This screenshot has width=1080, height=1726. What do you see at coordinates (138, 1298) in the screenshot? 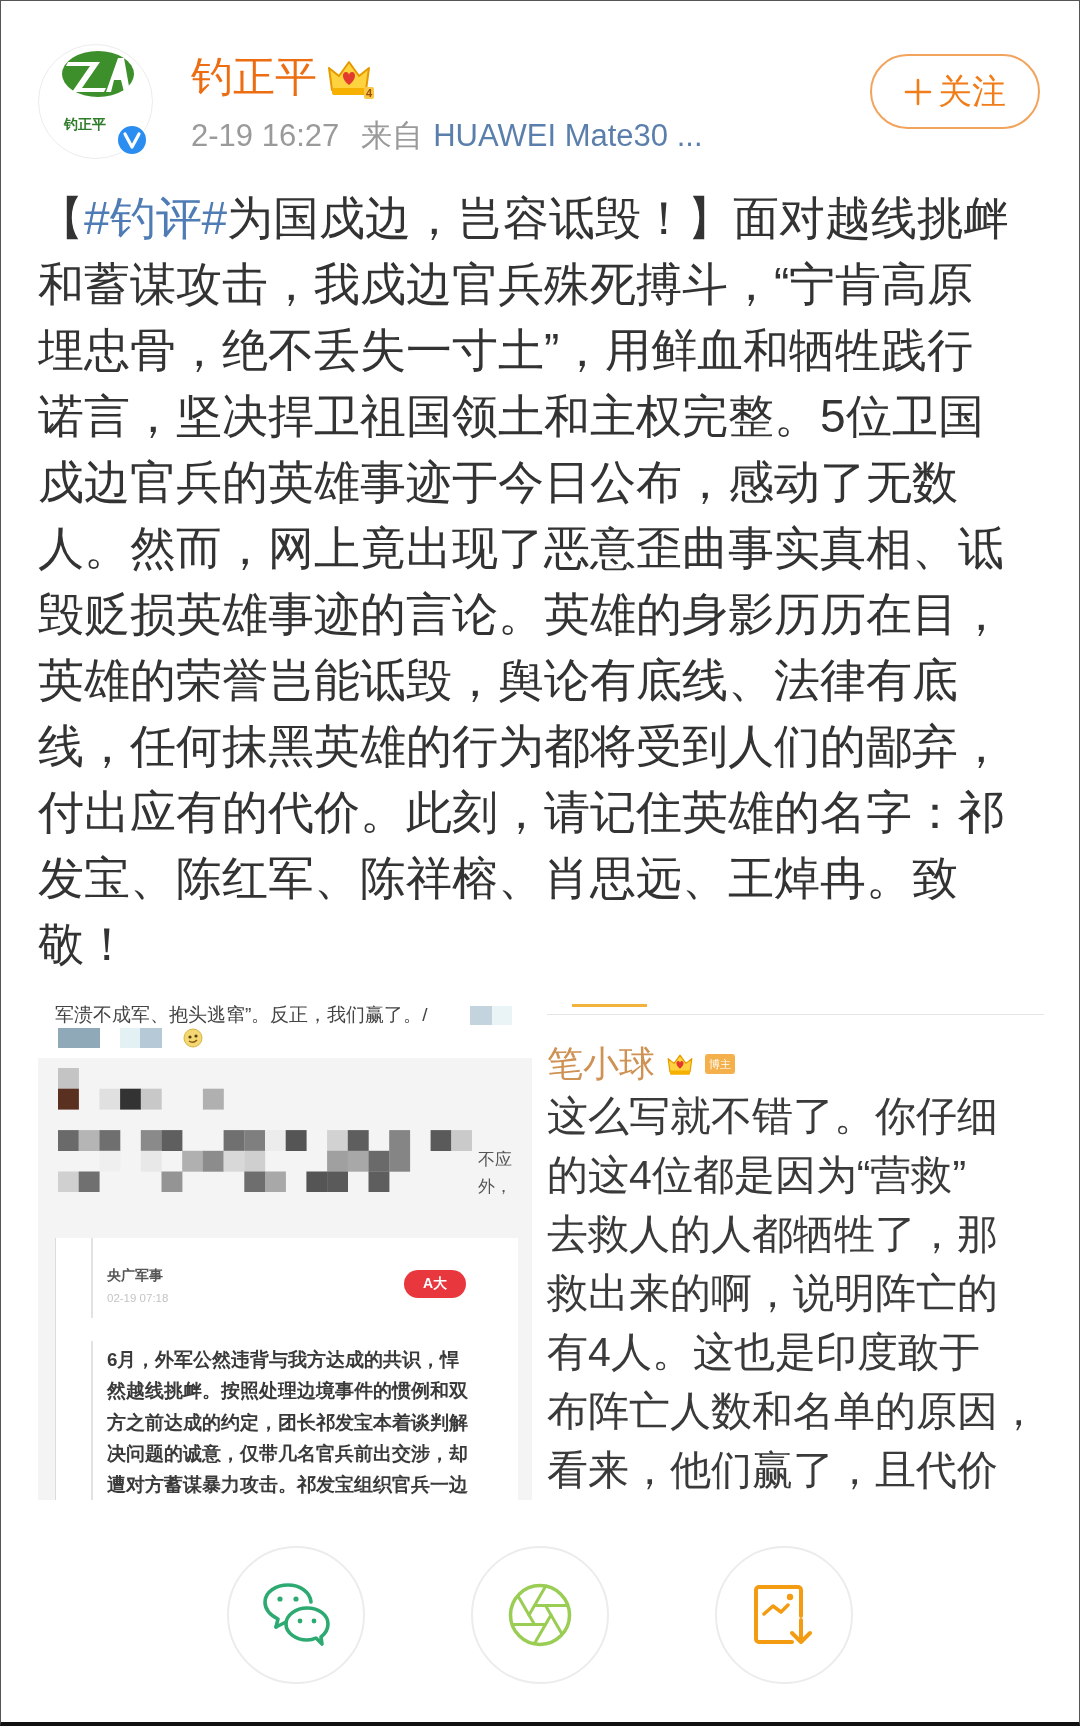
I see `article-time: 02-19 07:18` at bounding box center [138, 1298].